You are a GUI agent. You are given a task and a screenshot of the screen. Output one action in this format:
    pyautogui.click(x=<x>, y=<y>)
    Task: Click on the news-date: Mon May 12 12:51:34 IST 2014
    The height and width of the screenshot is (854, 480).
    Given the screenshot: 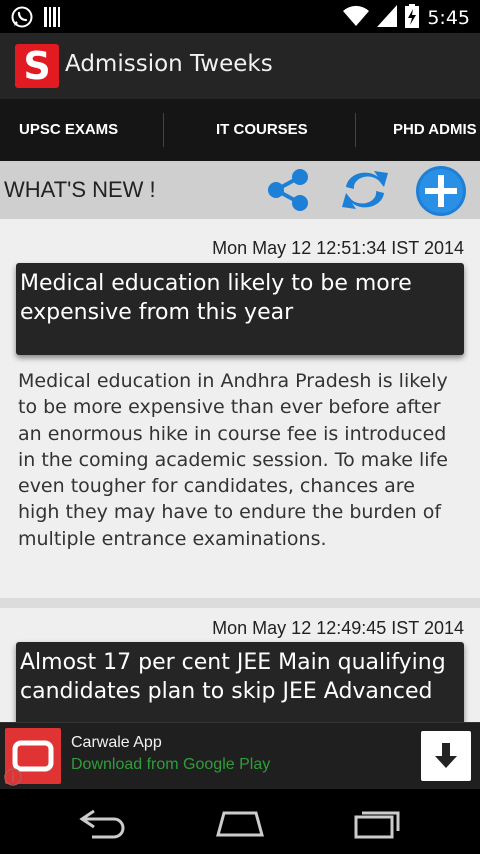 What is the action you would take?
    pyautogui.click(x=338, y=248)
    